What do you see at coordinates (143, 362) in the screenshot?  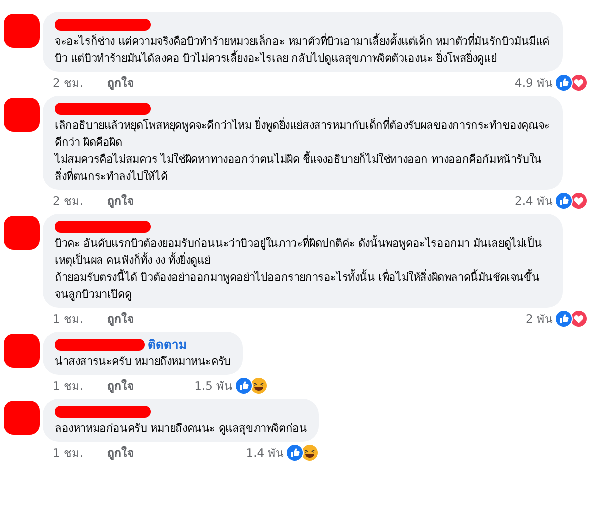 I see `comment-text: น่าสงสารนะครับ หมายถึงหมาหนะครับ` at bounding box center [143, 362].